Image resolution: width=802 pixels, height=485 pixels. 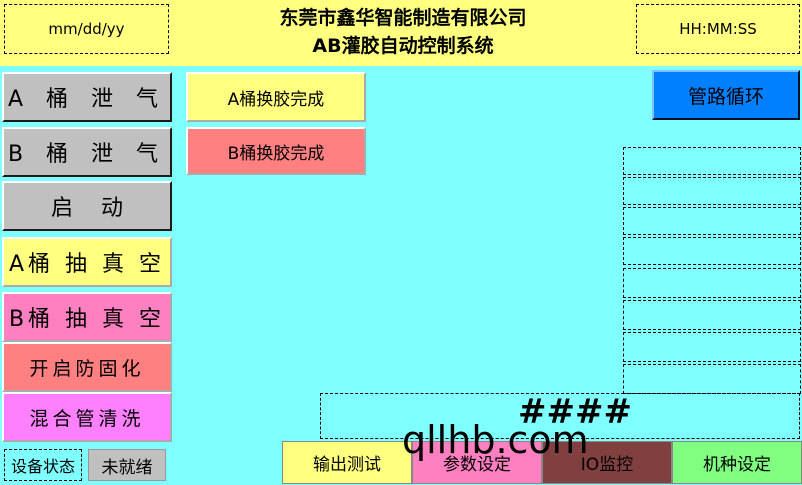 I want to click on device-status-value: 未就绪, so click(x=127, y=467).